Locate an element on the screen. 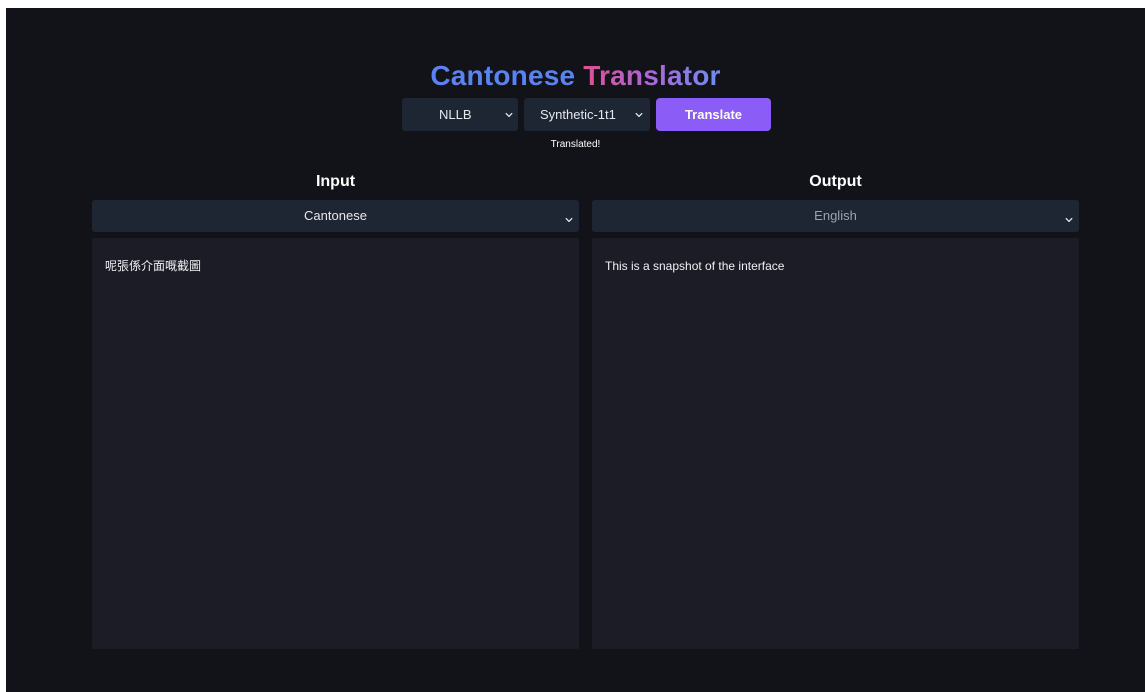  page-title: Cantonese Translator is located at coordinates (575, 76).